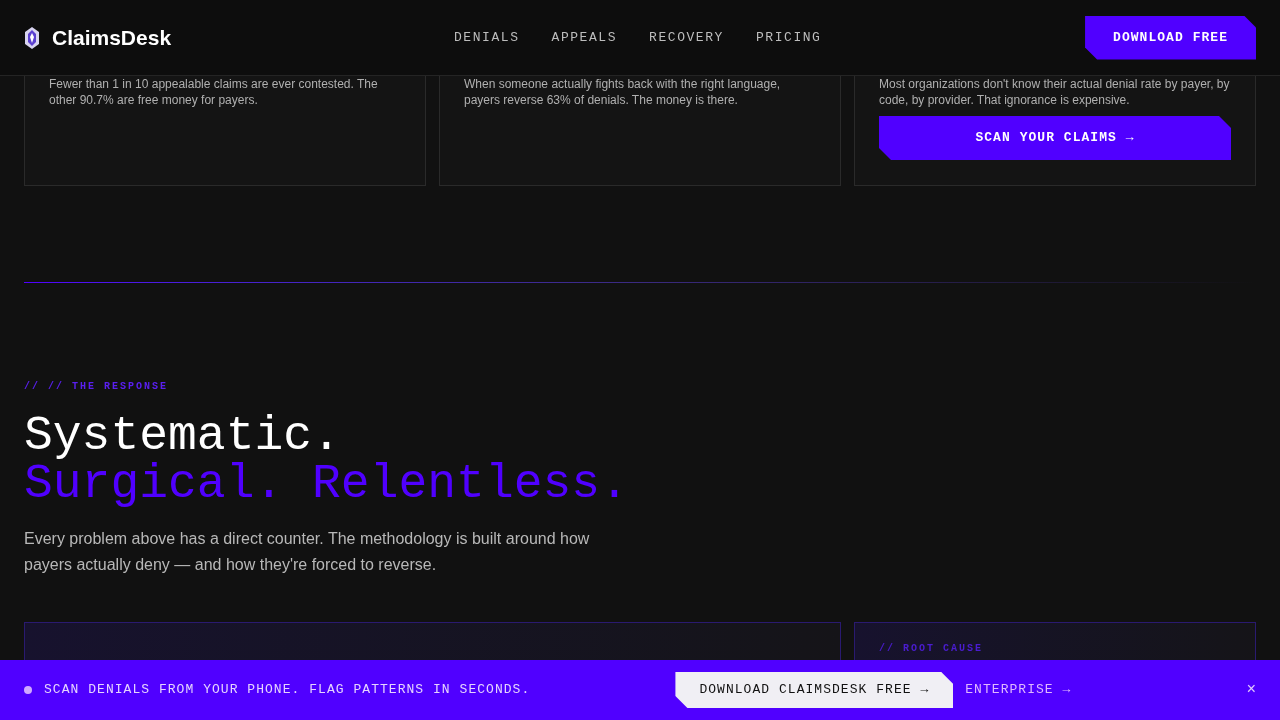 The width and height of the screenshot is (1280, 720). Describe the element at coordinates (686, 37) in the screenshot. I see `nav-link: RECOVERY` at that location.